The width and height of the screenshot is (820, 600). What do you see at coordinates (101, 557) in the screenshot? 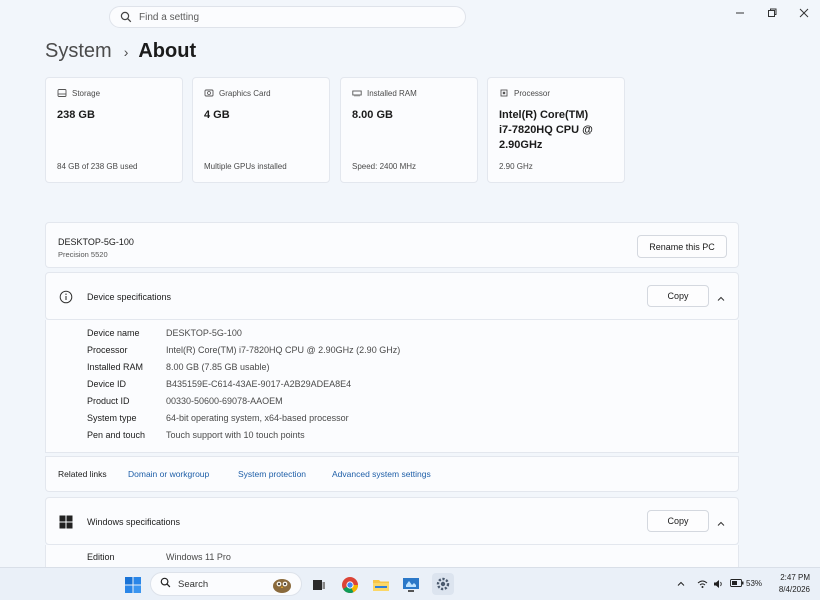
I see `spec-key: Edition` at bounding box center [101, 557].